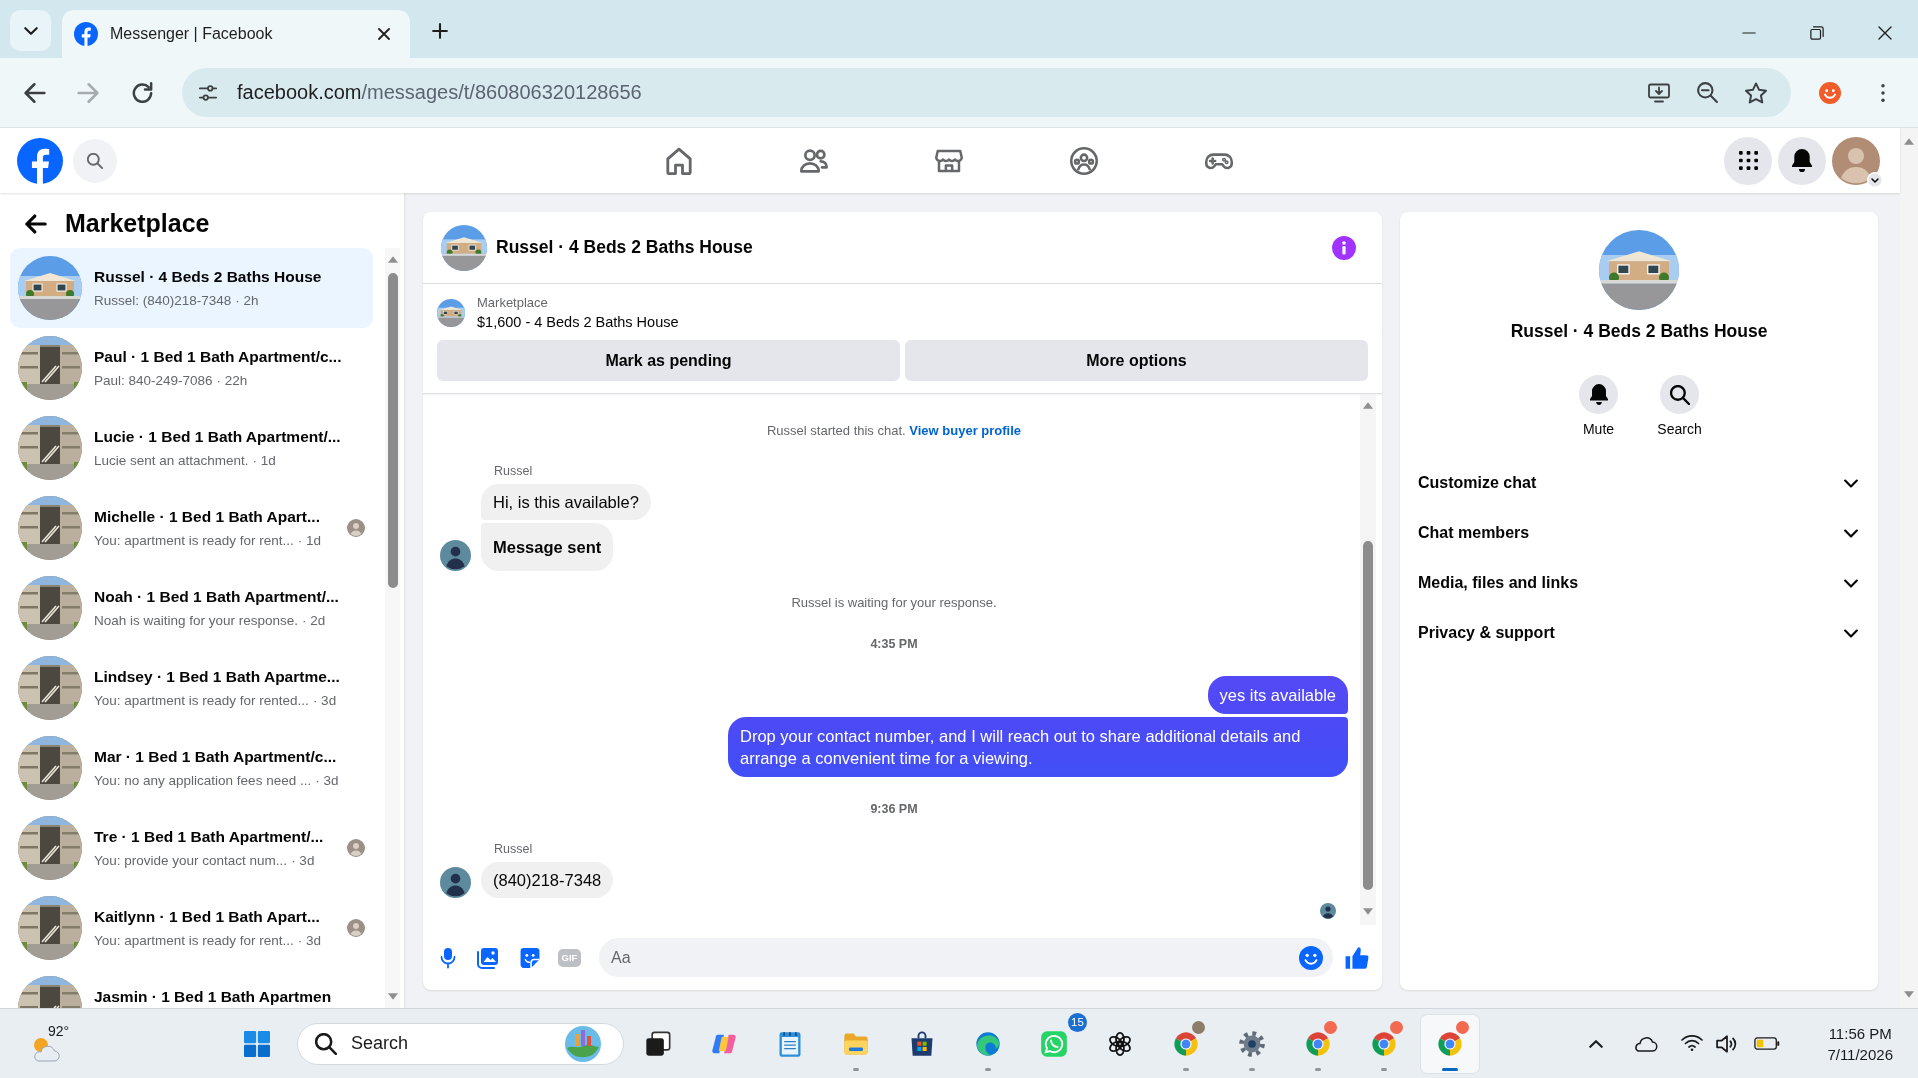 This screenshot has height=1078, width=1918. What do you see at coordinates (191, 608) in the screenshot?
I see `conversation-item: Noah · 1 Bed 1 Bath Apartment/... Noah is waiting for your response. · 2d` at bounding box center [191, 608].